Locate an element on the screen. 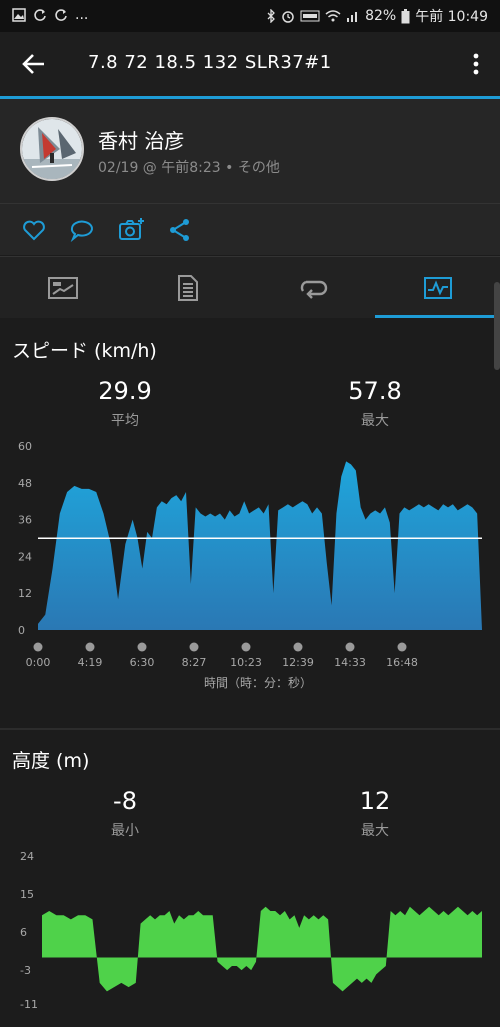 Image resolution: width=500 pixels, height=1027 pixels. speed-y-tick-label: 0 is located at coordinates (21, 630).